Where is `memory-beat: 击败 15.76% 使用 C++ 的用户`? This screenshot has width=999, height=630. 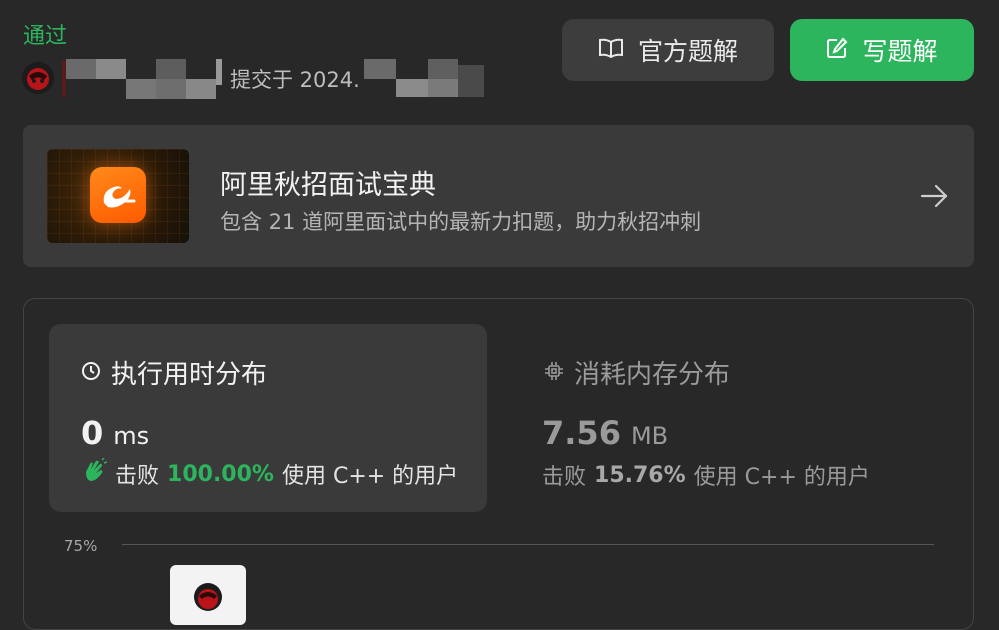
memory-beat: 击败 15.76% 使用 C++ 的用户 is located at coordinates (706, 475).